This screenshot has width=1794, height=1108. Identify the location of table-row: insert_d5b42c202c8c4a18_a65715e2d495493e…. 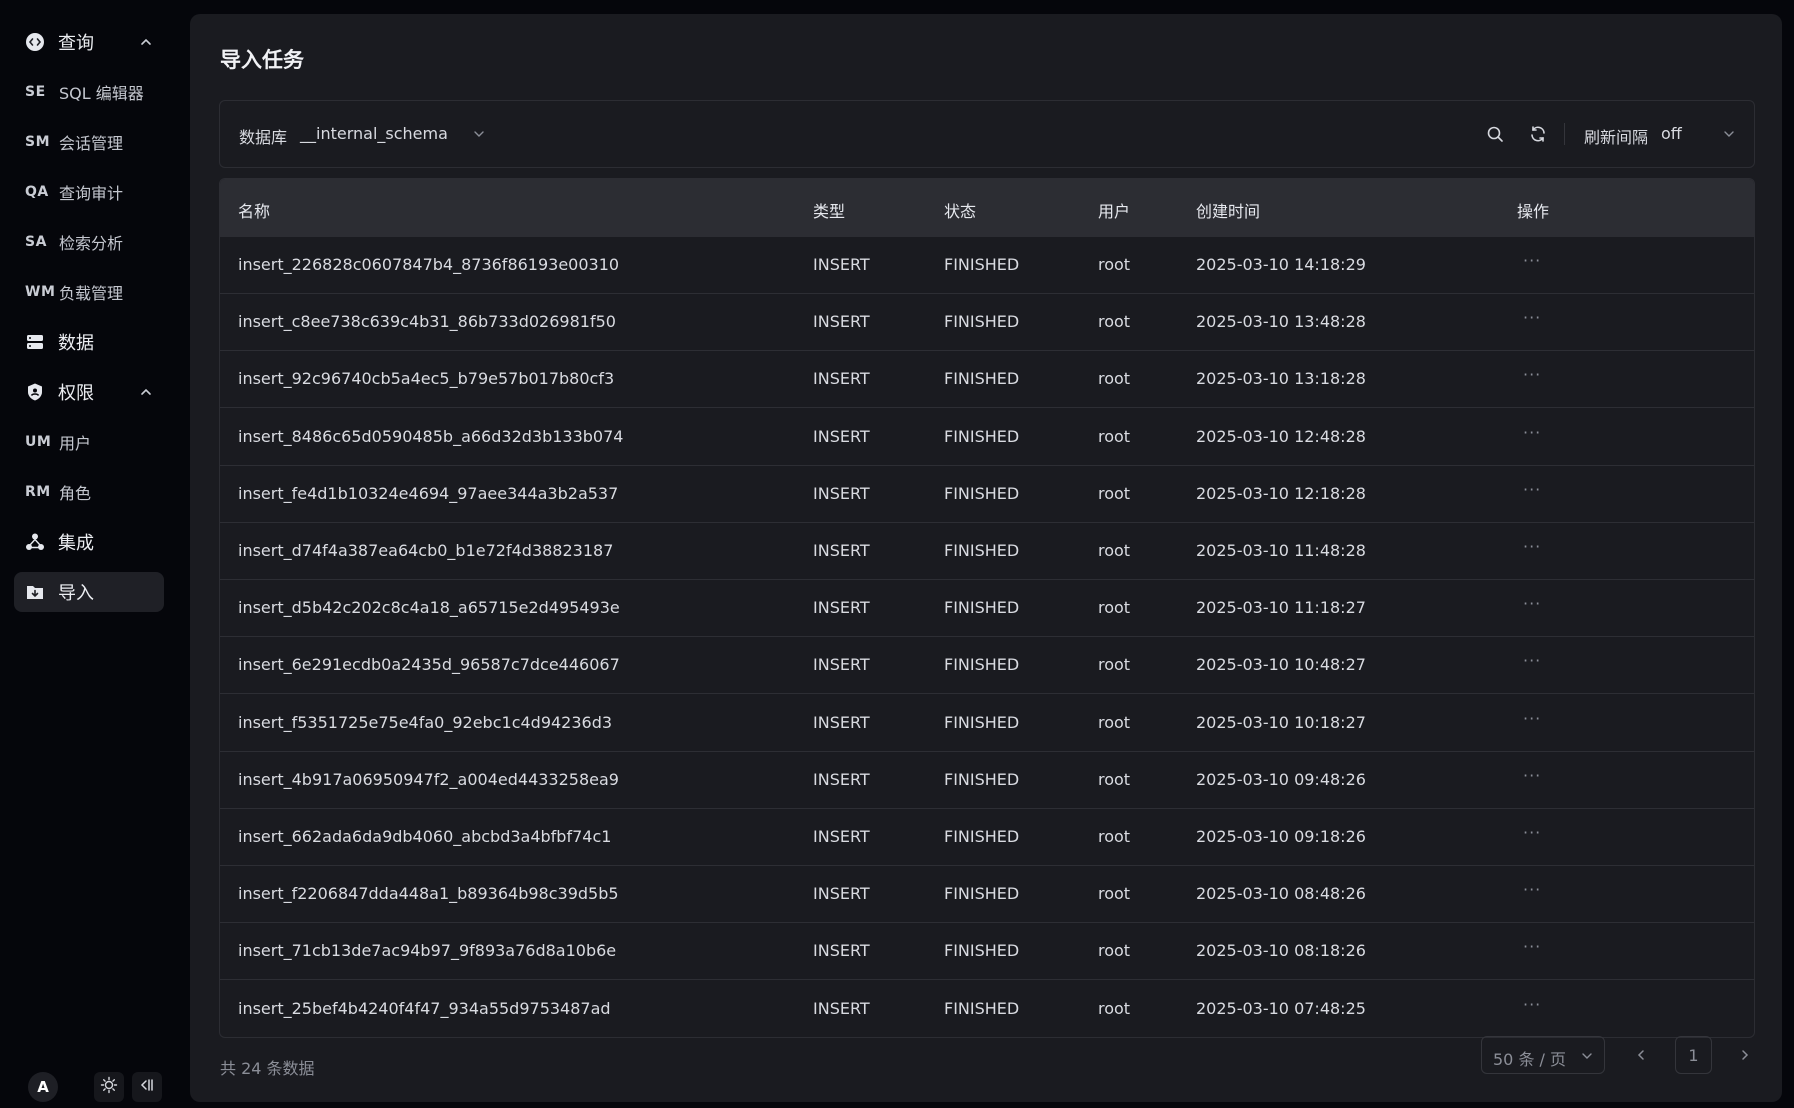
(987, 609).